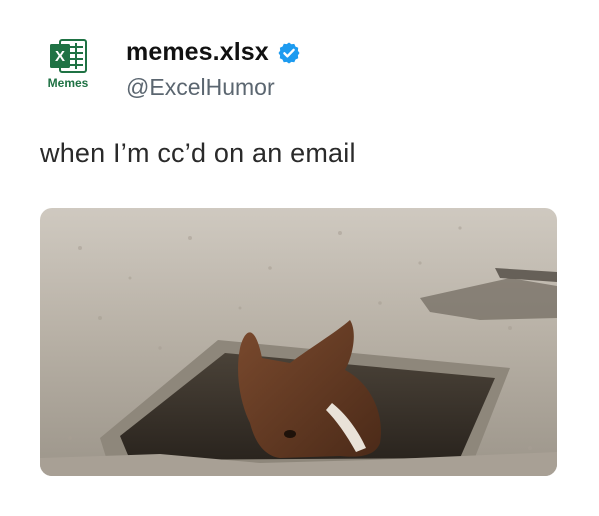 This screenshot has height=516, width=599. I want to click on post-text: when I’m cc’d on an email, so click(198, 153).